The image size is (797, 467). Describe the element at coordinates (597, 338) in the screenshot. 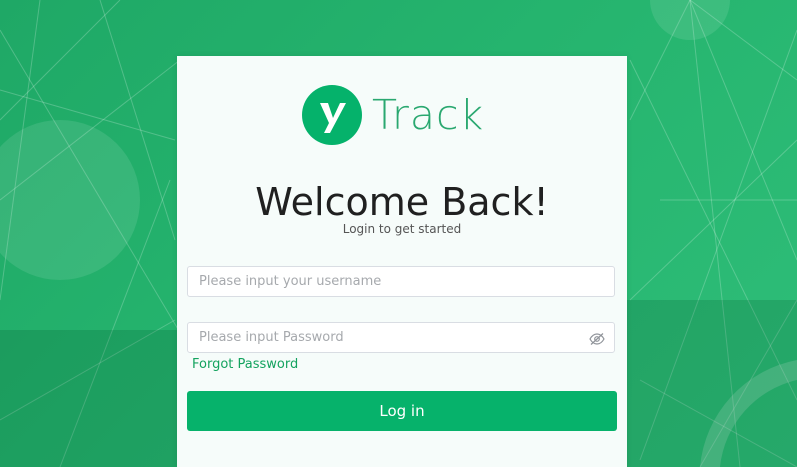

I see `eye-slash-icon` at that location.